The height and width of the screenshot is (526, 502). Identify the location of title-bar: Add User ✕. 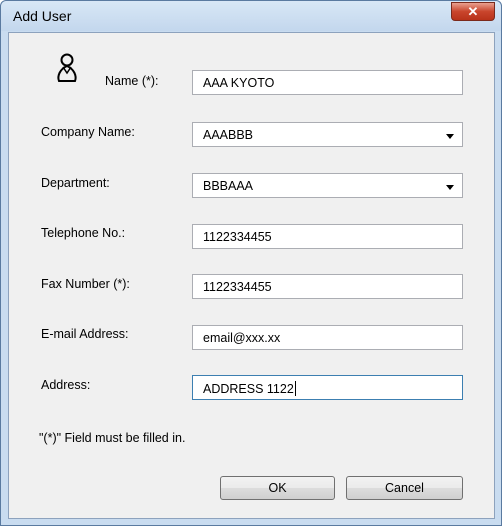
(251, 16).